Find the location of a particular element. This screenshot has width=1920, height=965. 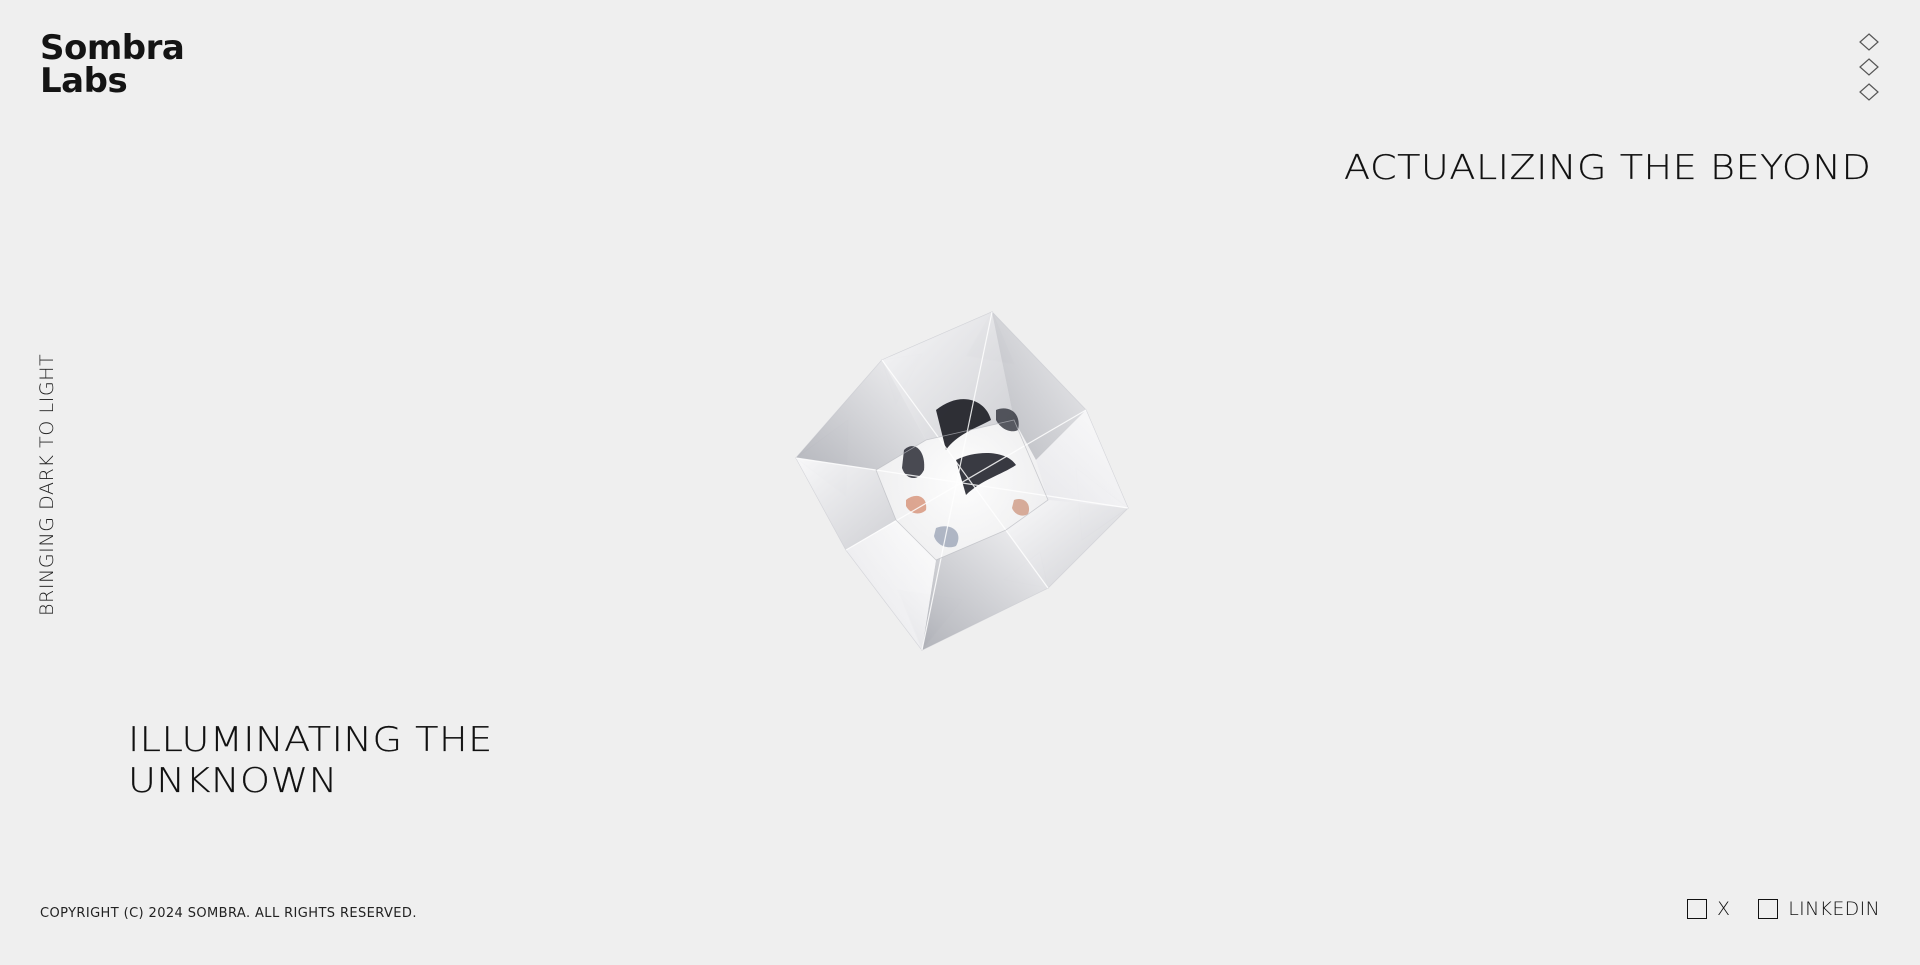

headline-actualizing: ACTUALIZING THE BEYOND is located at coordinates (1608, 168).